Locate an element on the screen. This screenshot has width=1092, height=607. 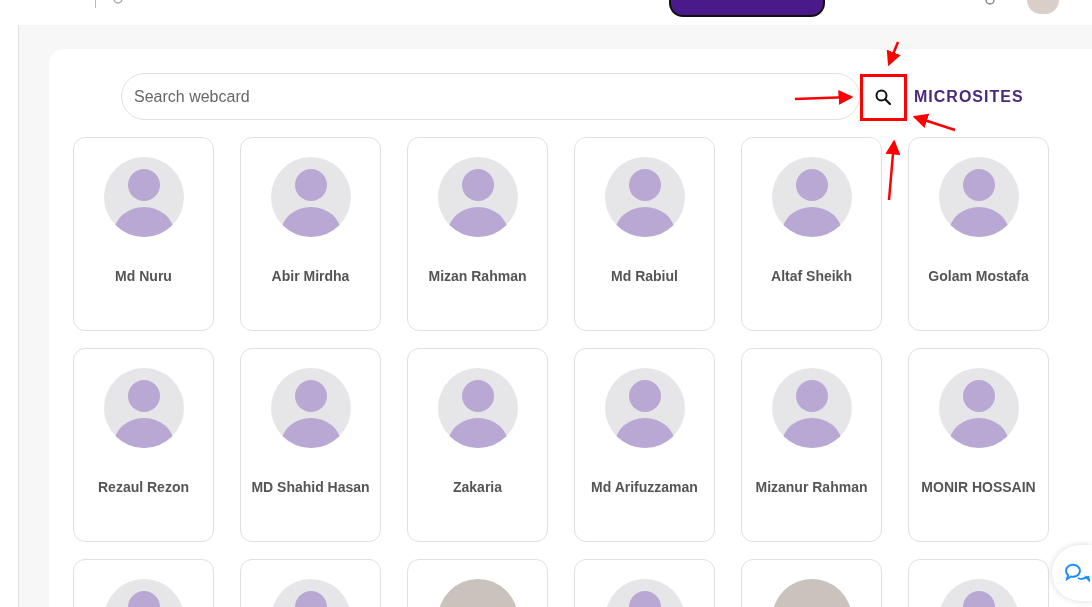
profile-name: Altaf Sheikh is located at coordinates (811, 276).